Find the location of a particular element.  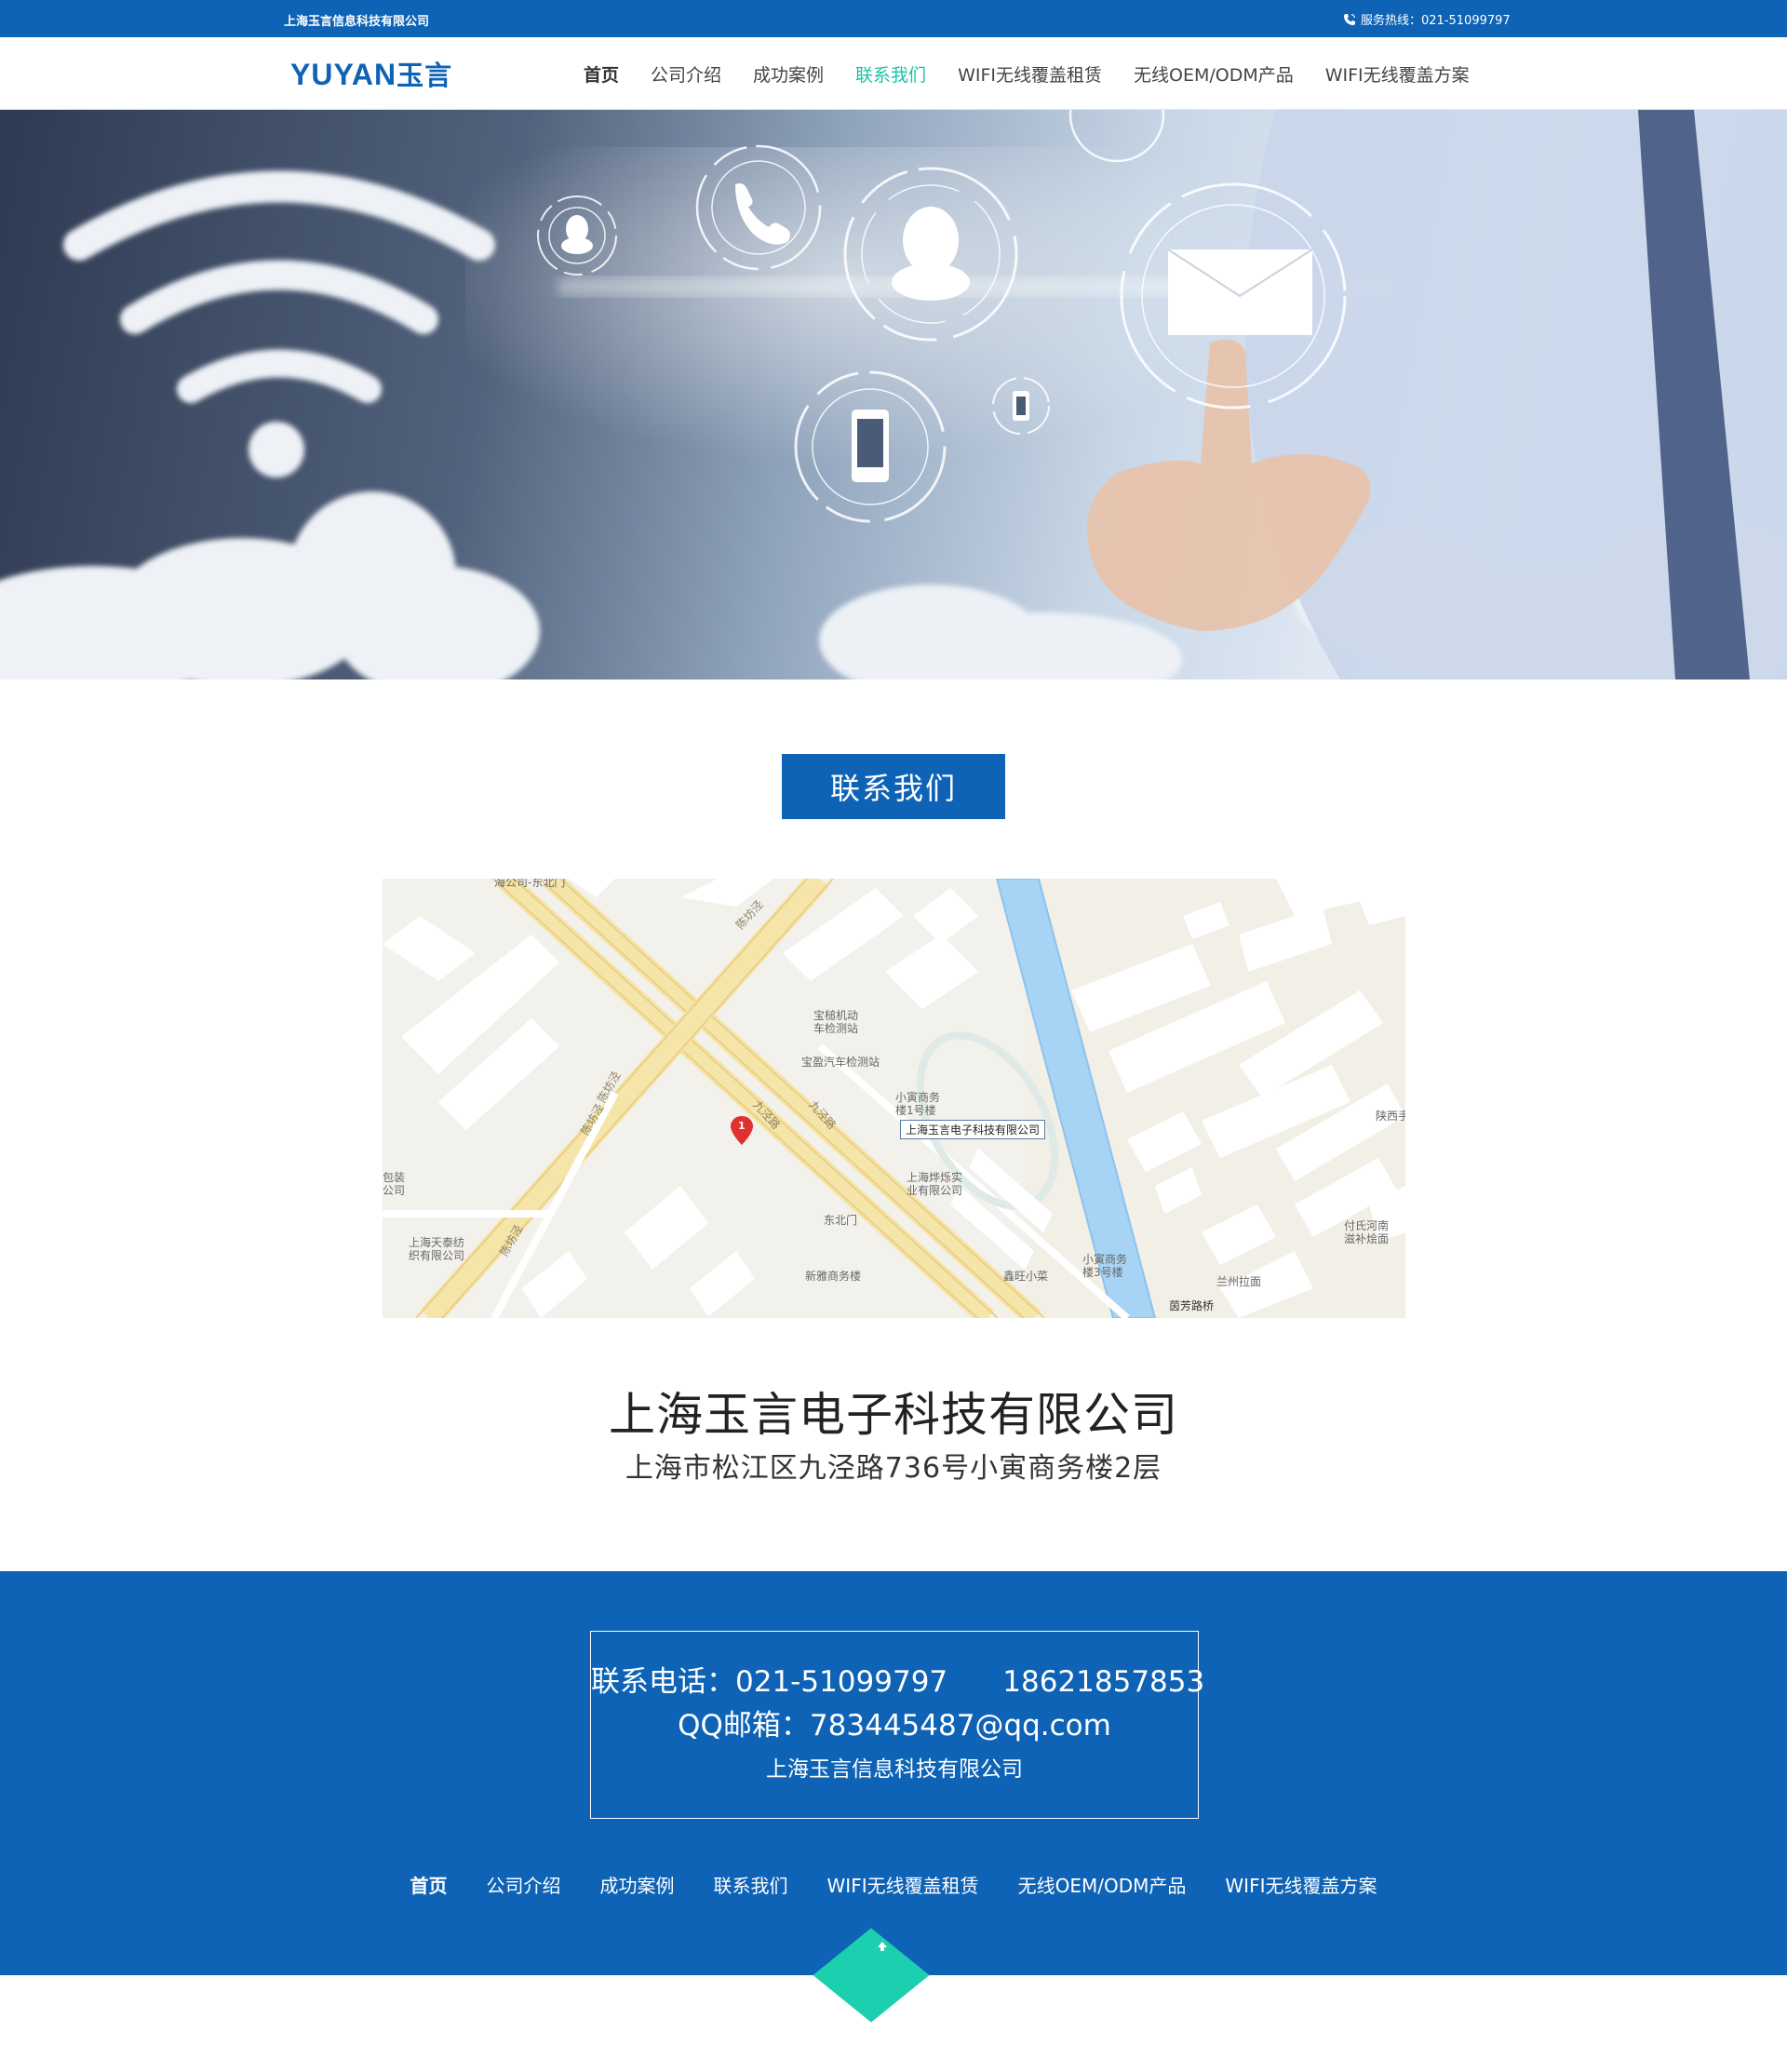

footer-nav-wifi-solution: WIFI无线覆盖方案 is located at coordinates (1301, 1884).